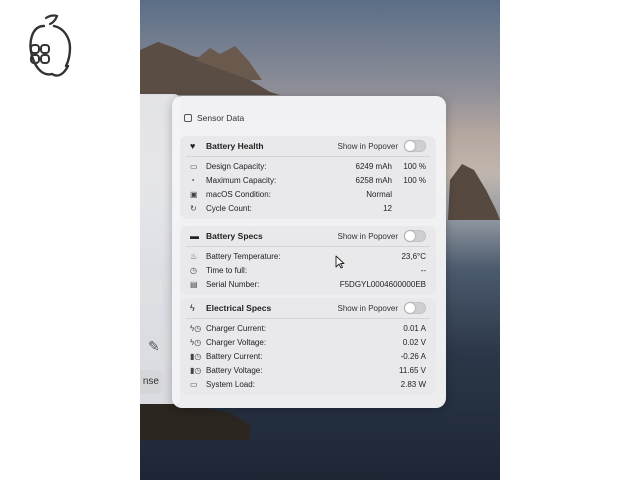  Describe the element at coordinates (194, 385) in the screenshot. I see `laptop-icon: ▭` at that location.